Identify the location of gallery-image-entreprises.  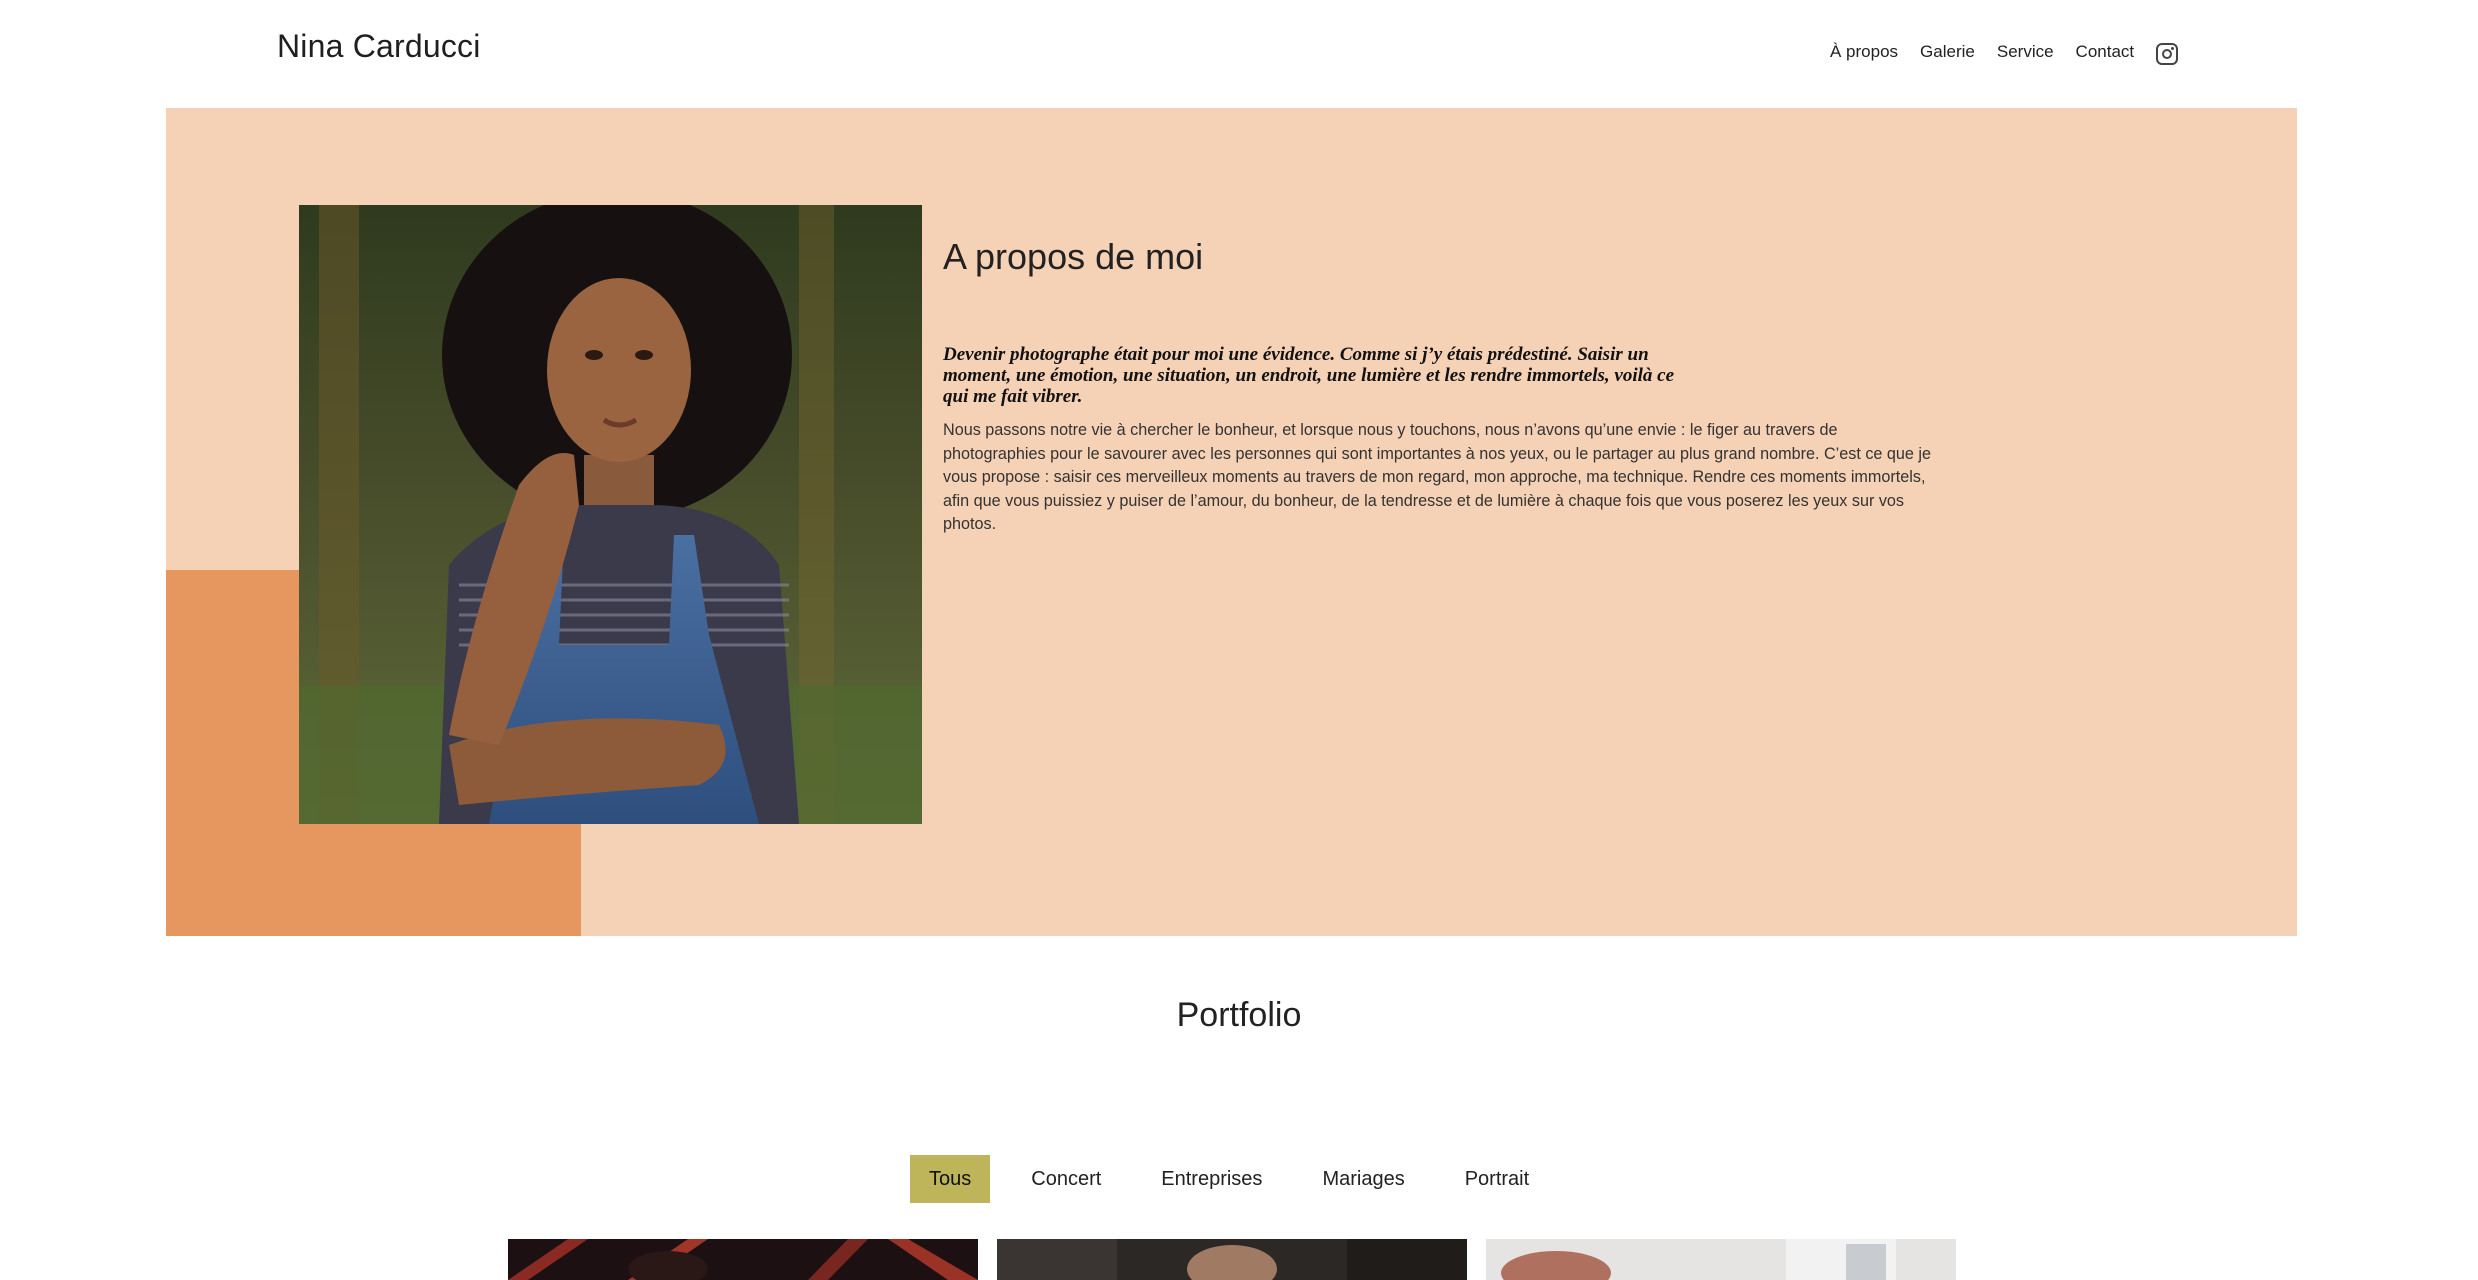
(1232, 1259).